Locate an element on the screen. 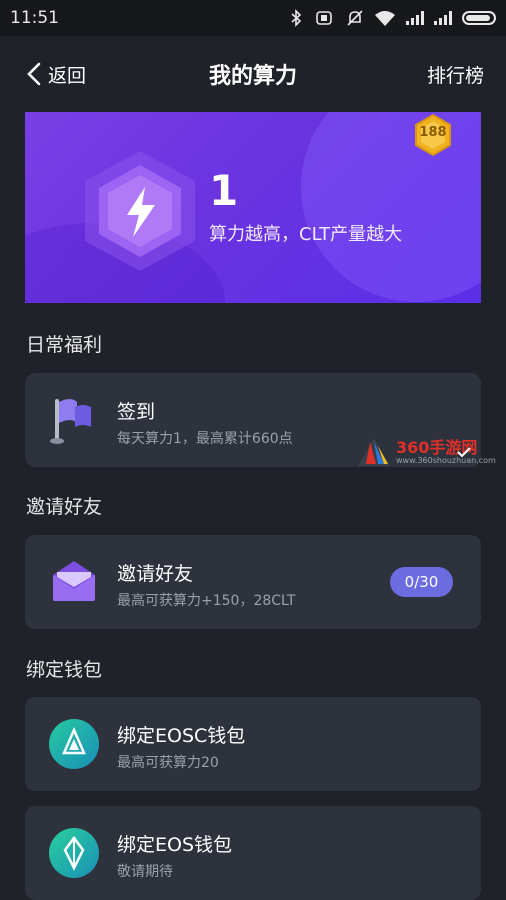 This screenshot has width=506, height=900. sign-in-subtitle: 每天算力1，最高累计660点 is located at coordinates (205, 439).